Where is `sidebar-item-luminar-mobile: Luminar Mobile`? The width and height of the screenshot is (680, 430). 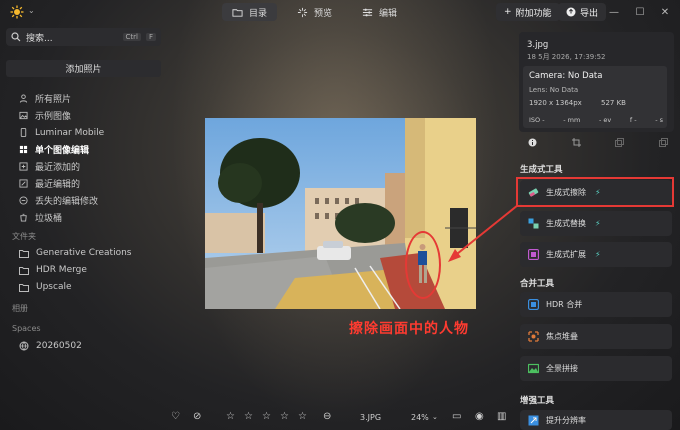
sidebar-item-luminar-mobile: Luminar Mobile is located at coordinates (83, 132).